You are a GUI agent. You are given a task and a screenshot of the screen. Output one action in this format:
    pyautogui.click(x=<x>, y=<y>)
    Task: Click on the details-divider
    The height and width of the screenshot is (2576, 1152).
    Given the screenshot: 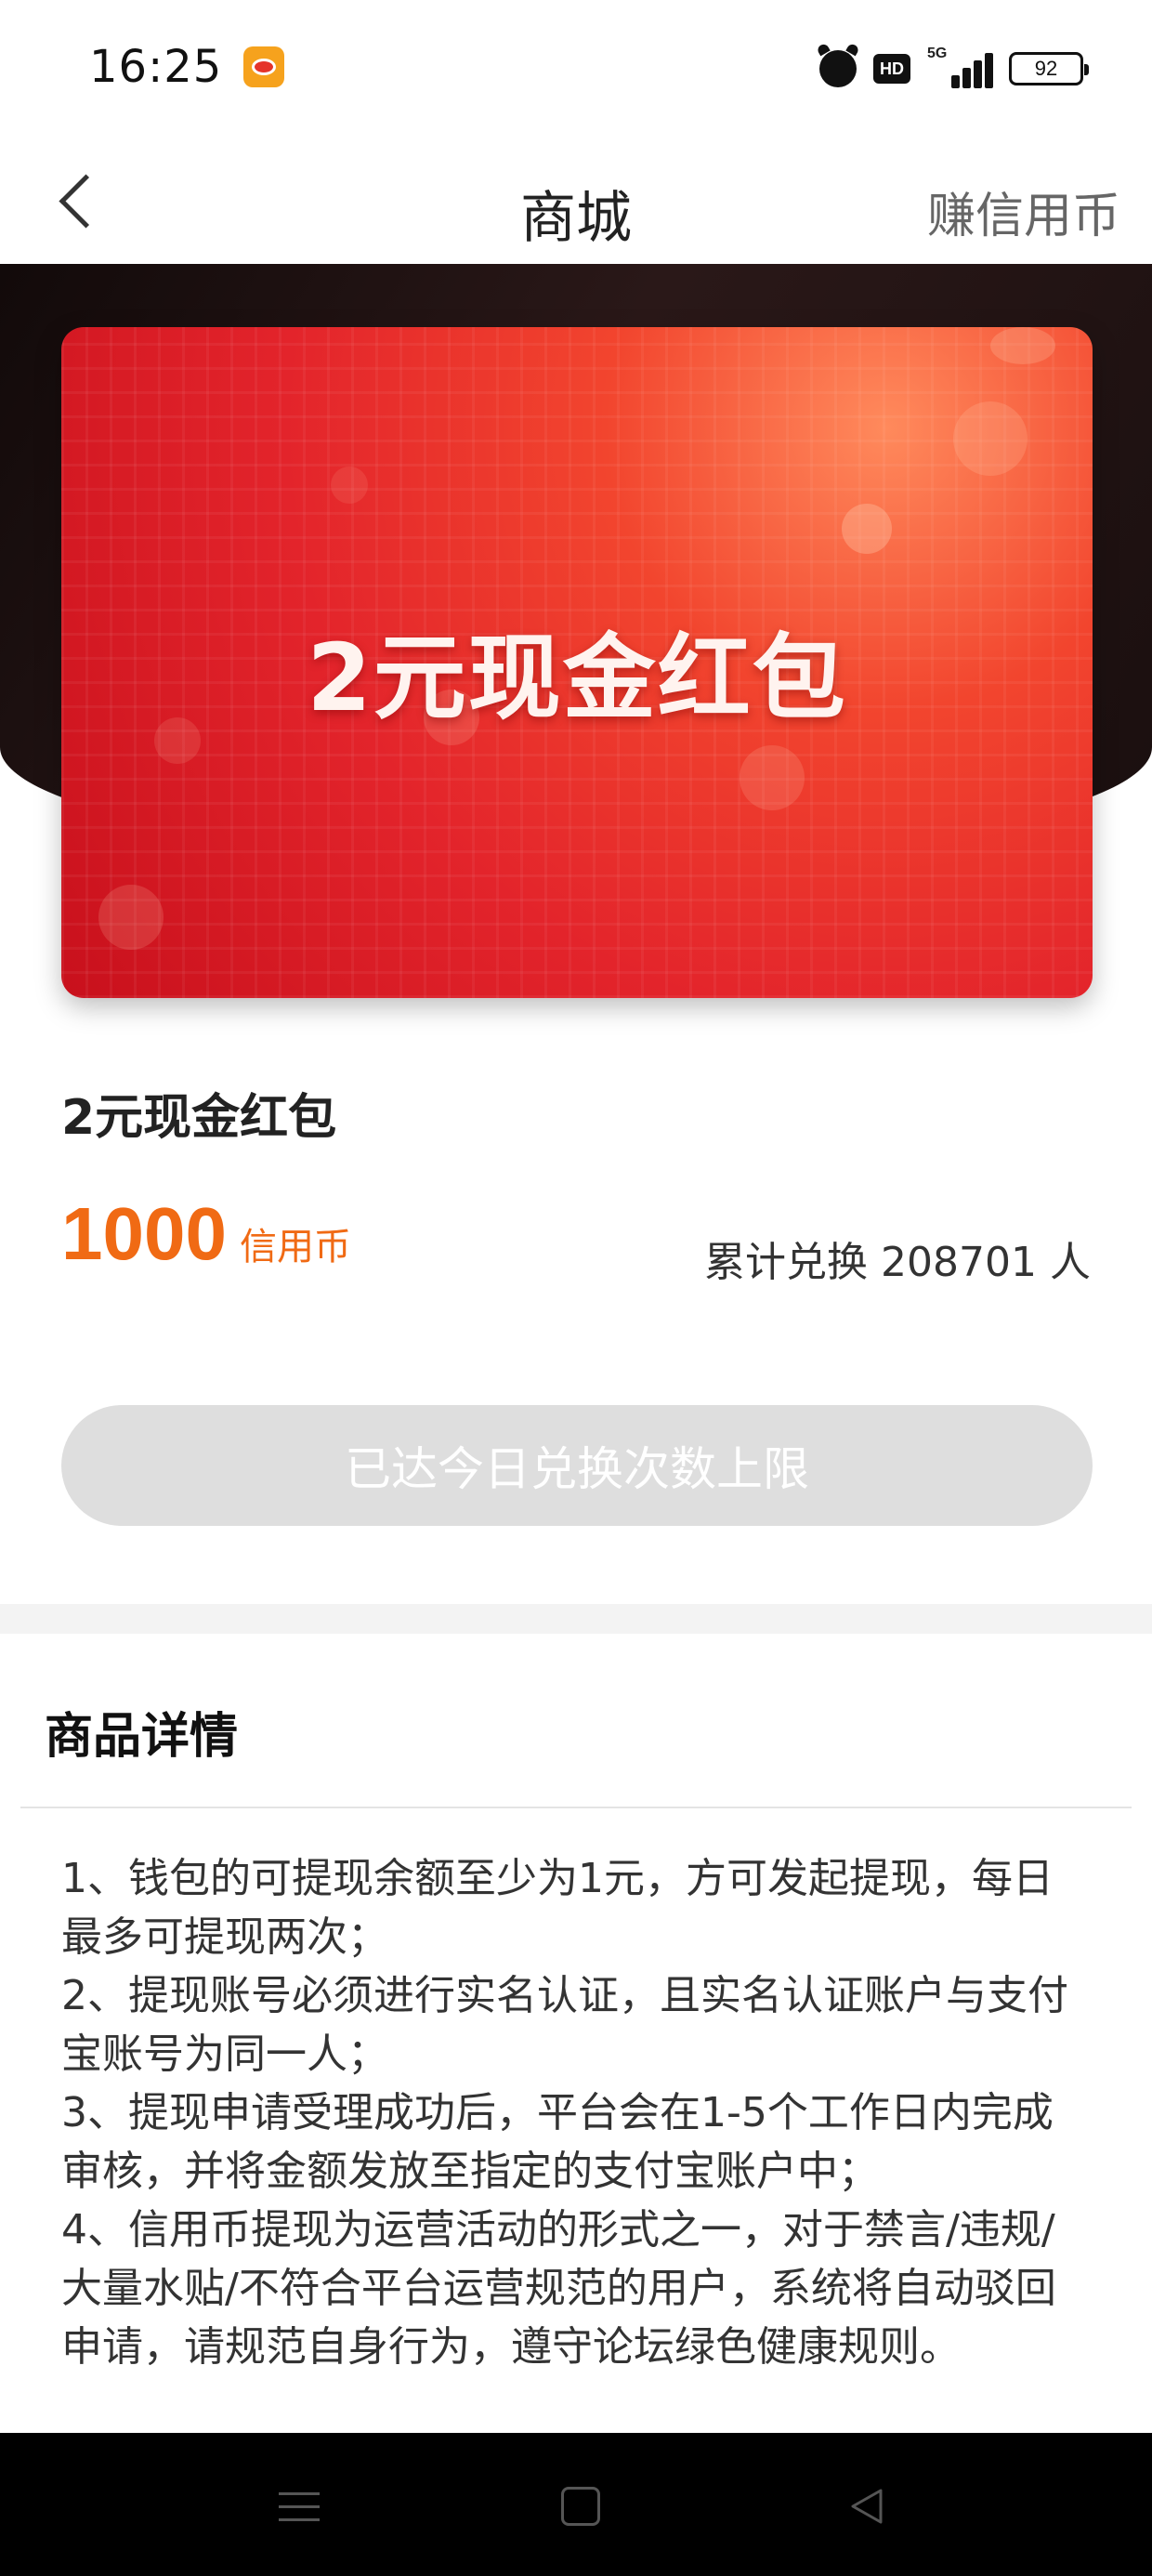 What is the action you would take?
    pyautogui.click(x=576, y=1807)
    